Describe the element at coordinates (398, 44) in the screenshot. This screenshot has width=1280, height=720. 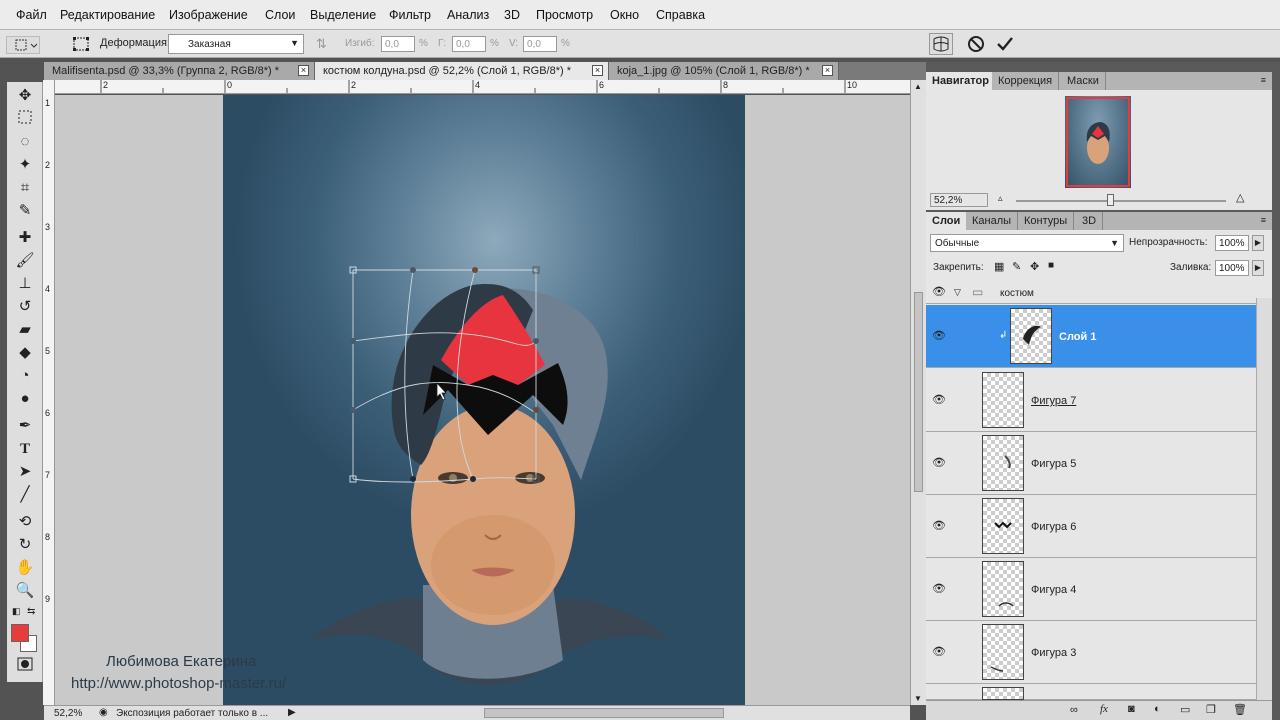
I see `bend-input` at that location.